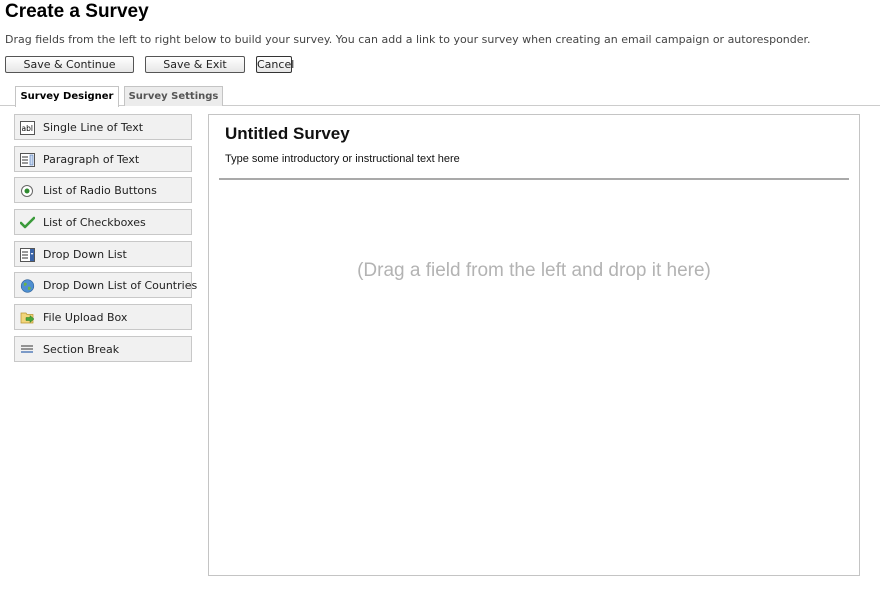 Image resolution: width=880 pixels, height=595 pixels. Describe the element at coordinates (27, 317) in the screenshot. I see `file-upload-icon` at that location.